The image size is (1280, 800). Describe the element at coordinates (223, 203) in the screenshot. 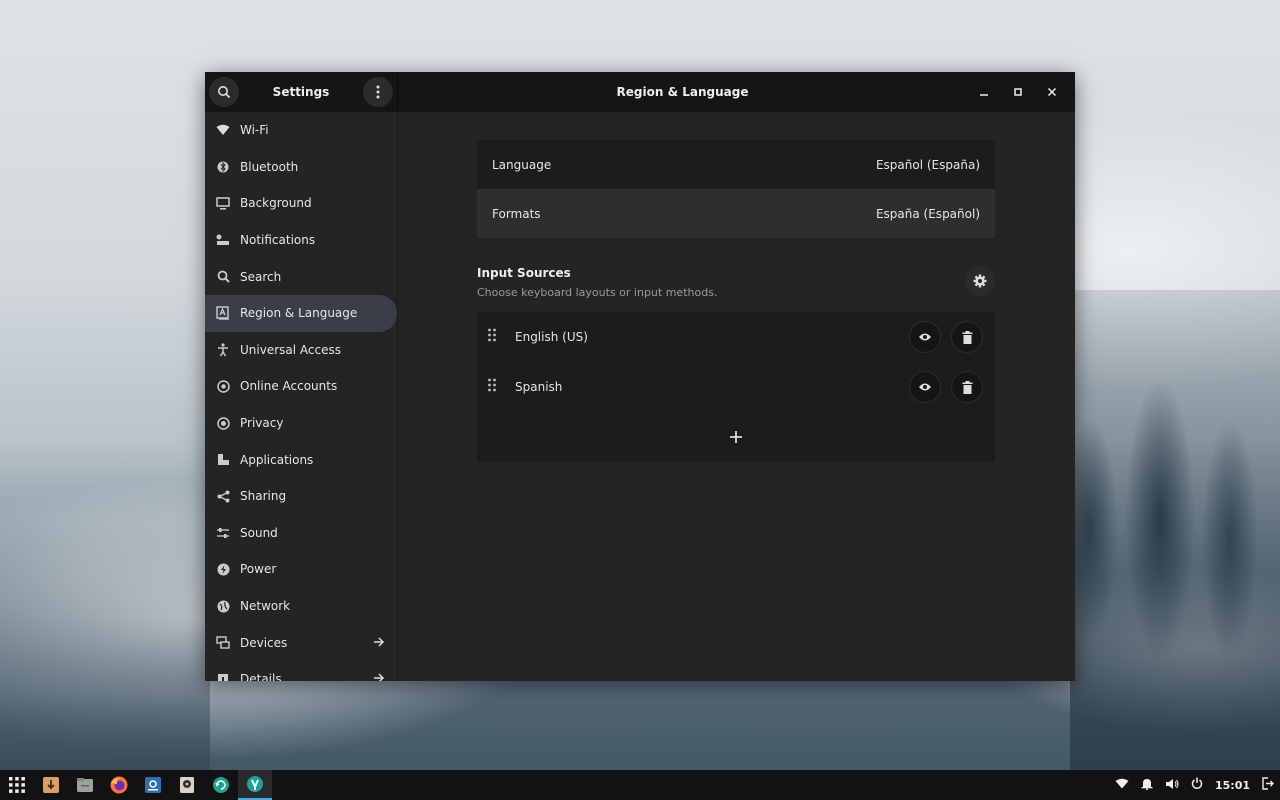

I see `display-icon` at that location.